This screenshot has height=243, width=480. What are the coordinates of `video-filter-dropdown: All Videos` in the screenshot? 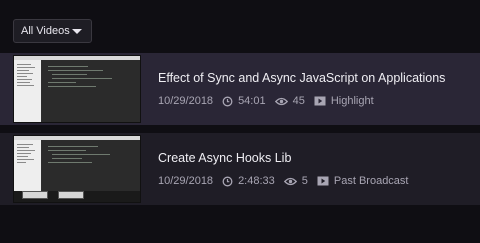 It's located at (52, 31).